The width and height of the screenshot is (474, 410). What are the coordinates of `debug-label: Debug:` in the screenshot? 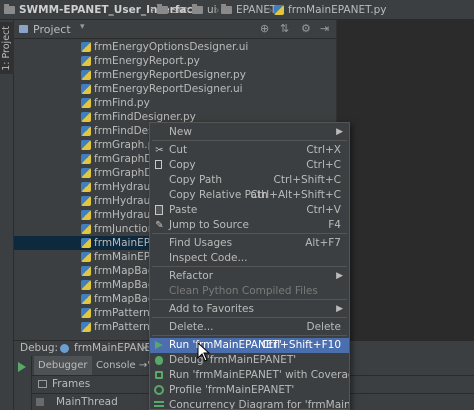 It's located at (39, 348).